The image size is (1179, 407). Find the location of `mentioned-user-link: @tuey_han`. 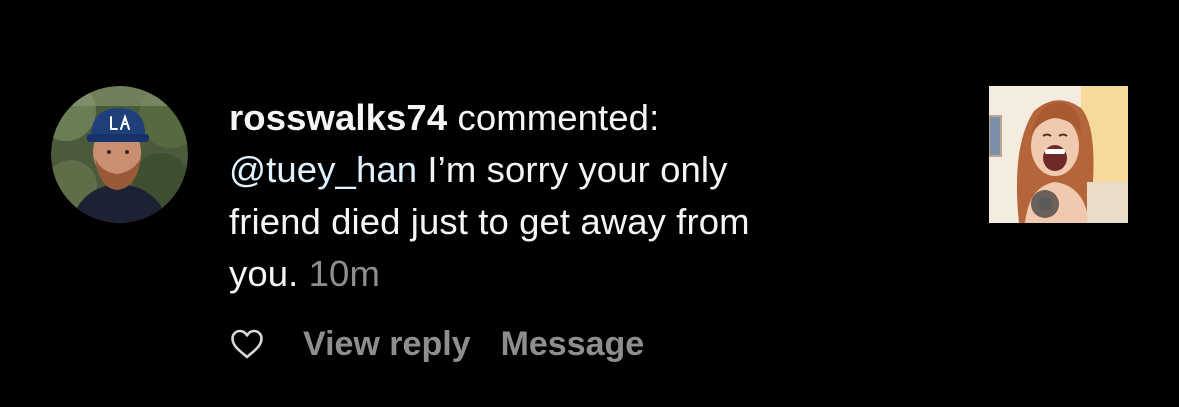

mentioned-user-link: @tuey_han is located at coordinates (323, 169).